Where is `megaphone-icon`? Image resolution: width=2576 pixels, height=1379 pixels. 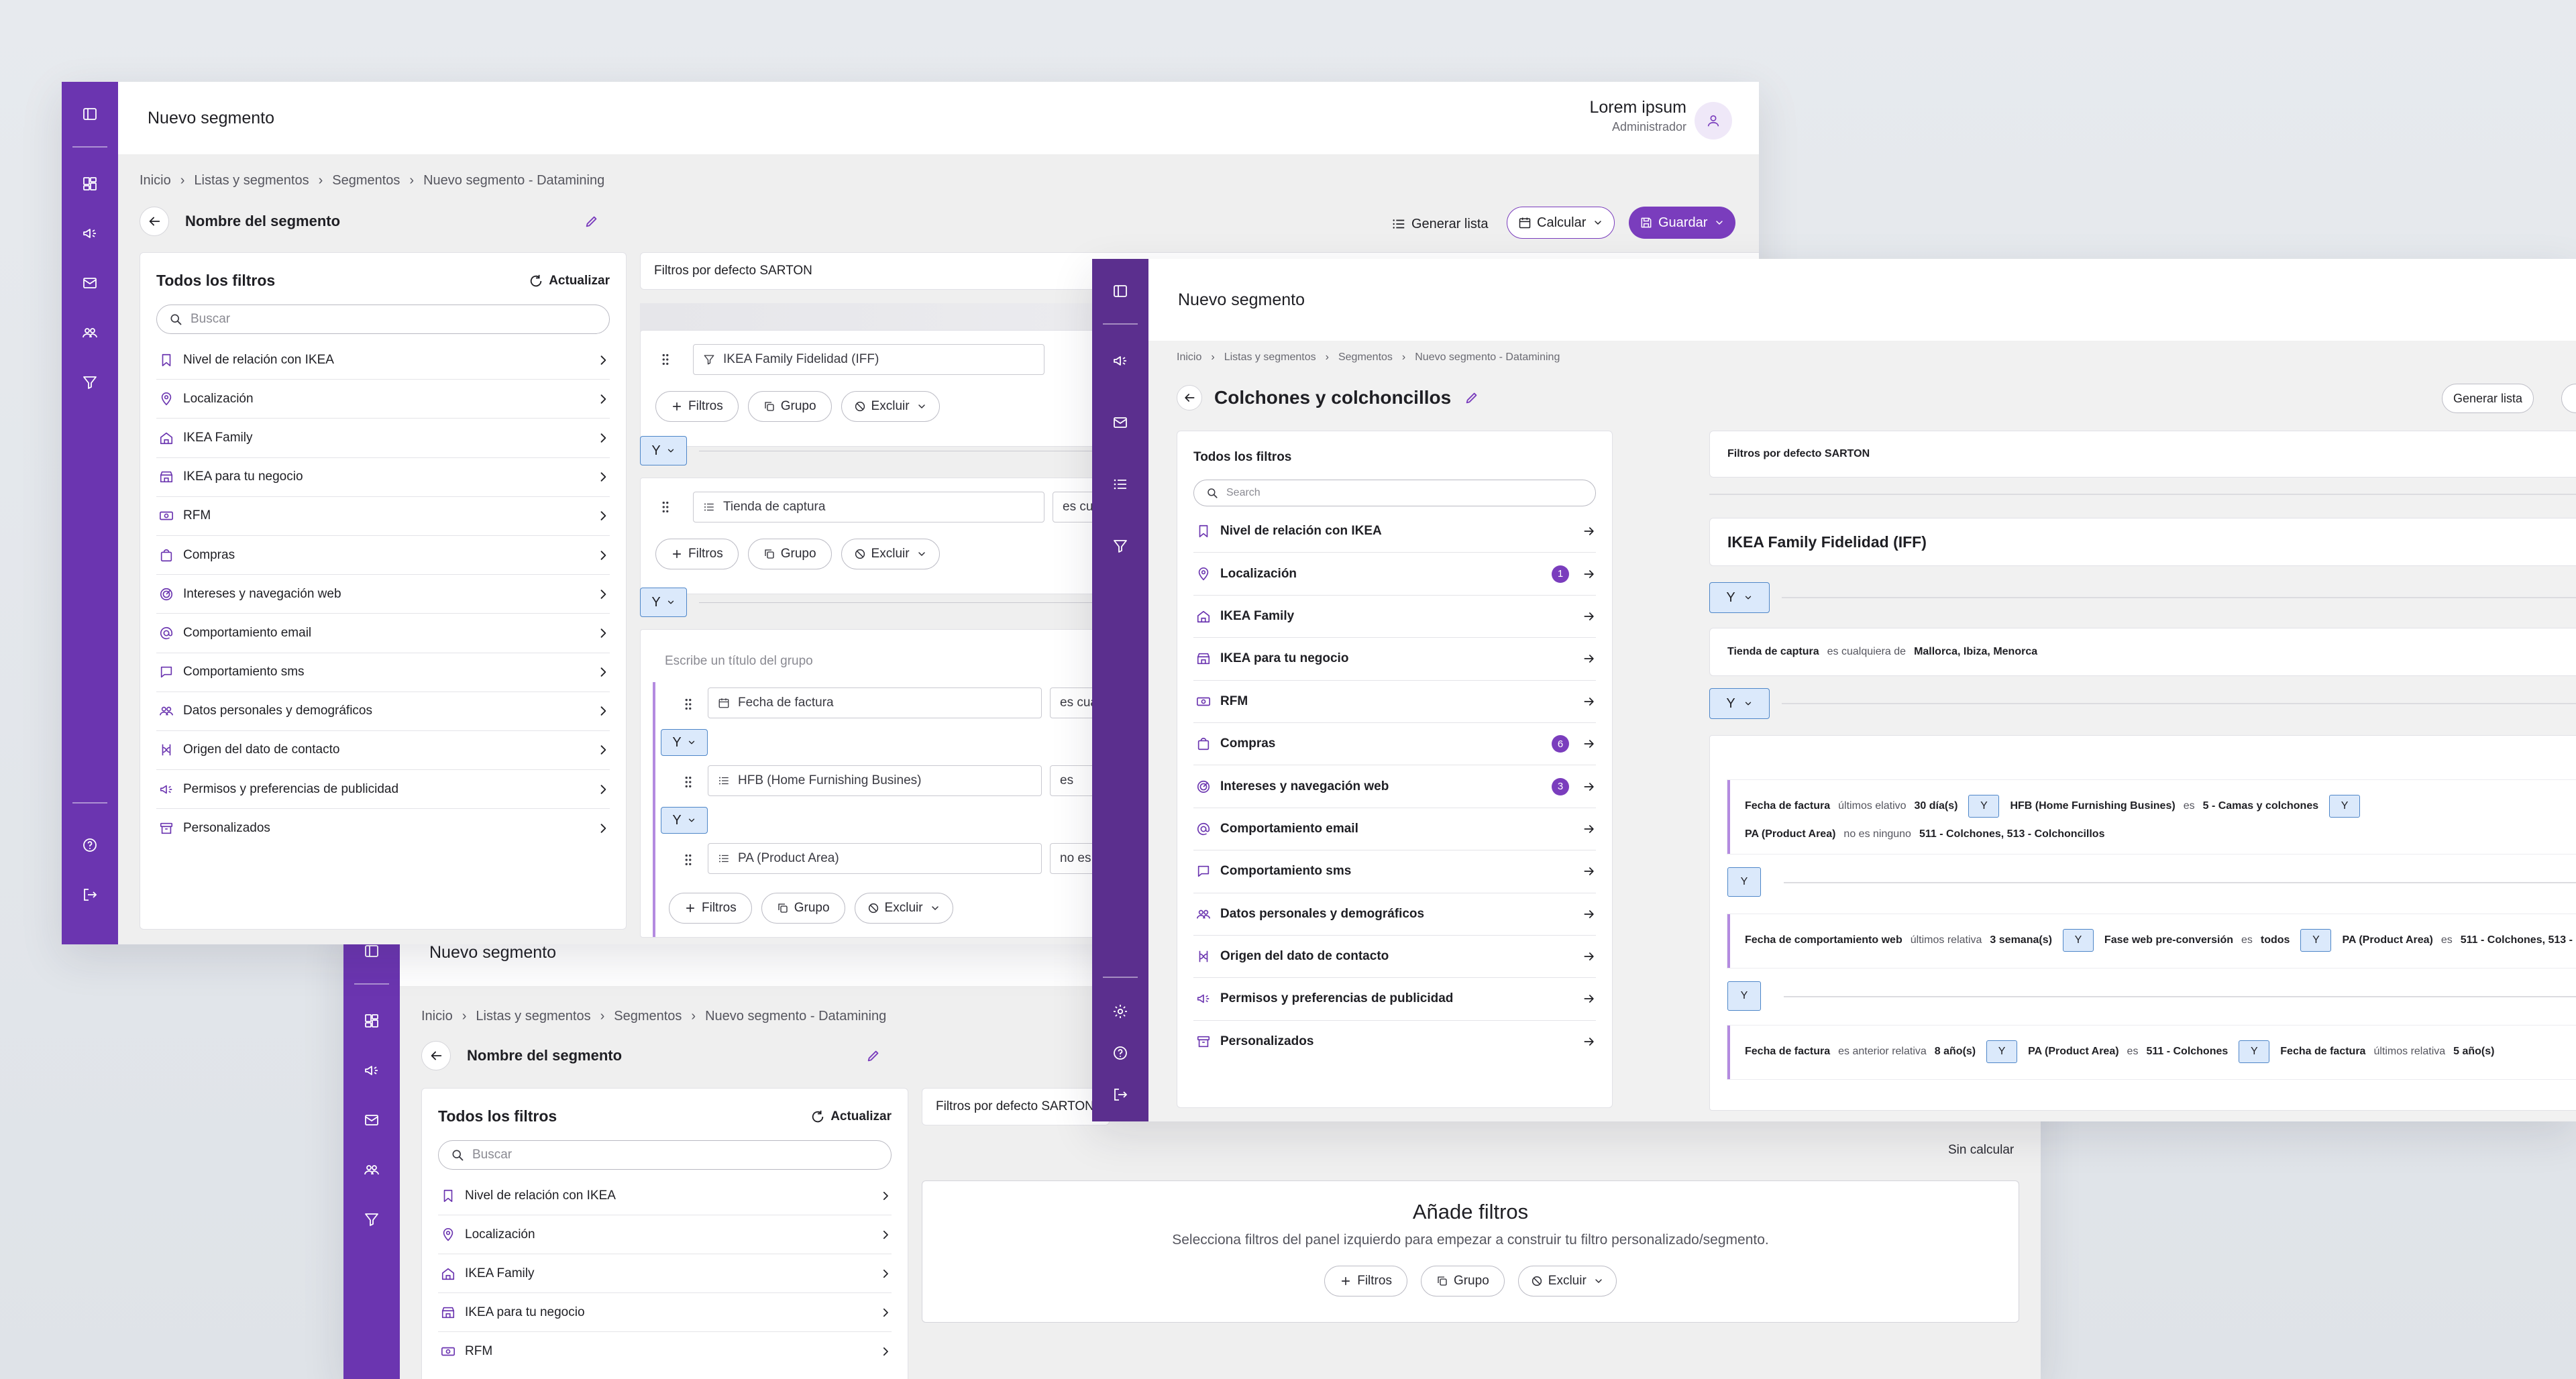 megaphone-icon is located at coordinates (89, 233).